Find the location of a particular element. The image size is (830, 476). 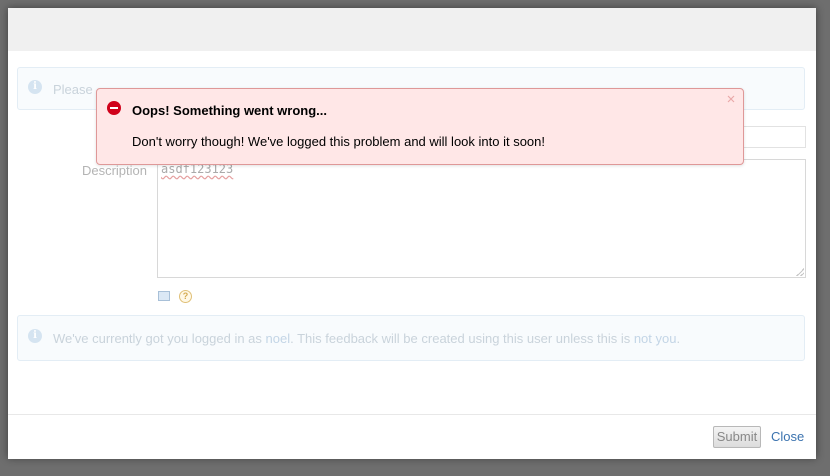

dialog-footer: Submit Close is located at coordinates (412, 436).